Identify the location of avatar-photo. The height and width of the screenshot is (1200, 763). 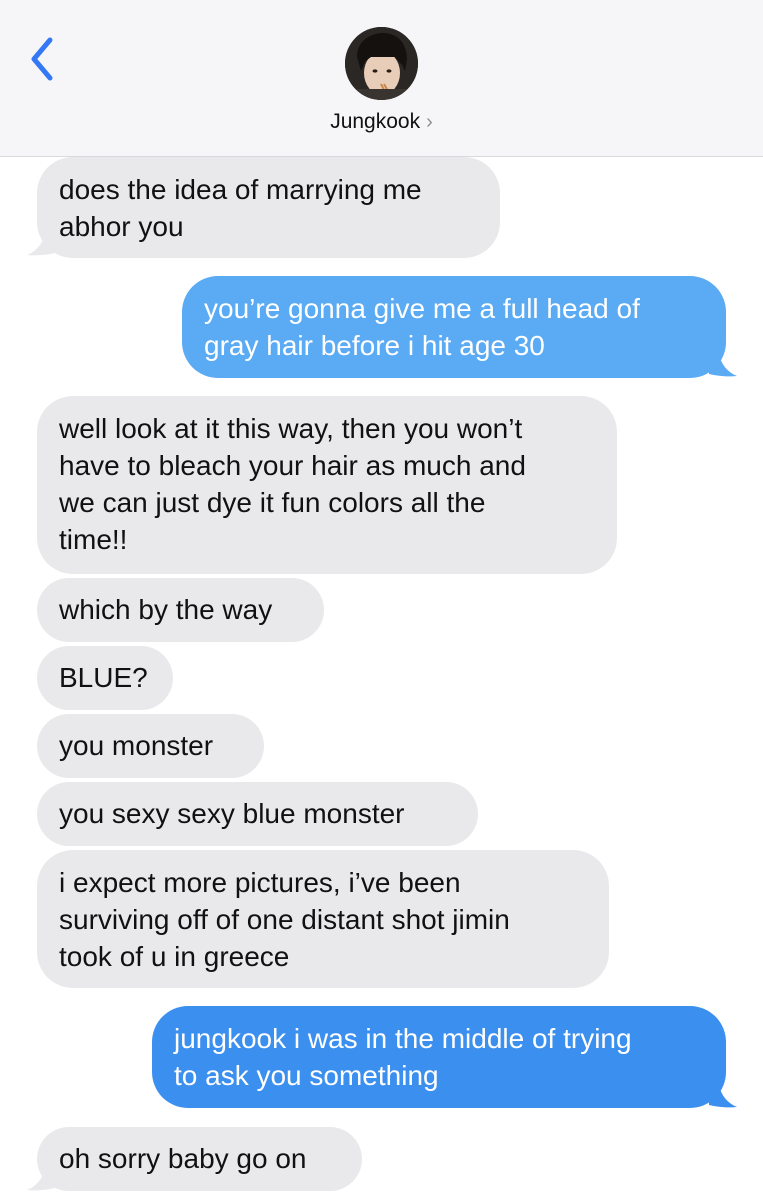
(381, 63).